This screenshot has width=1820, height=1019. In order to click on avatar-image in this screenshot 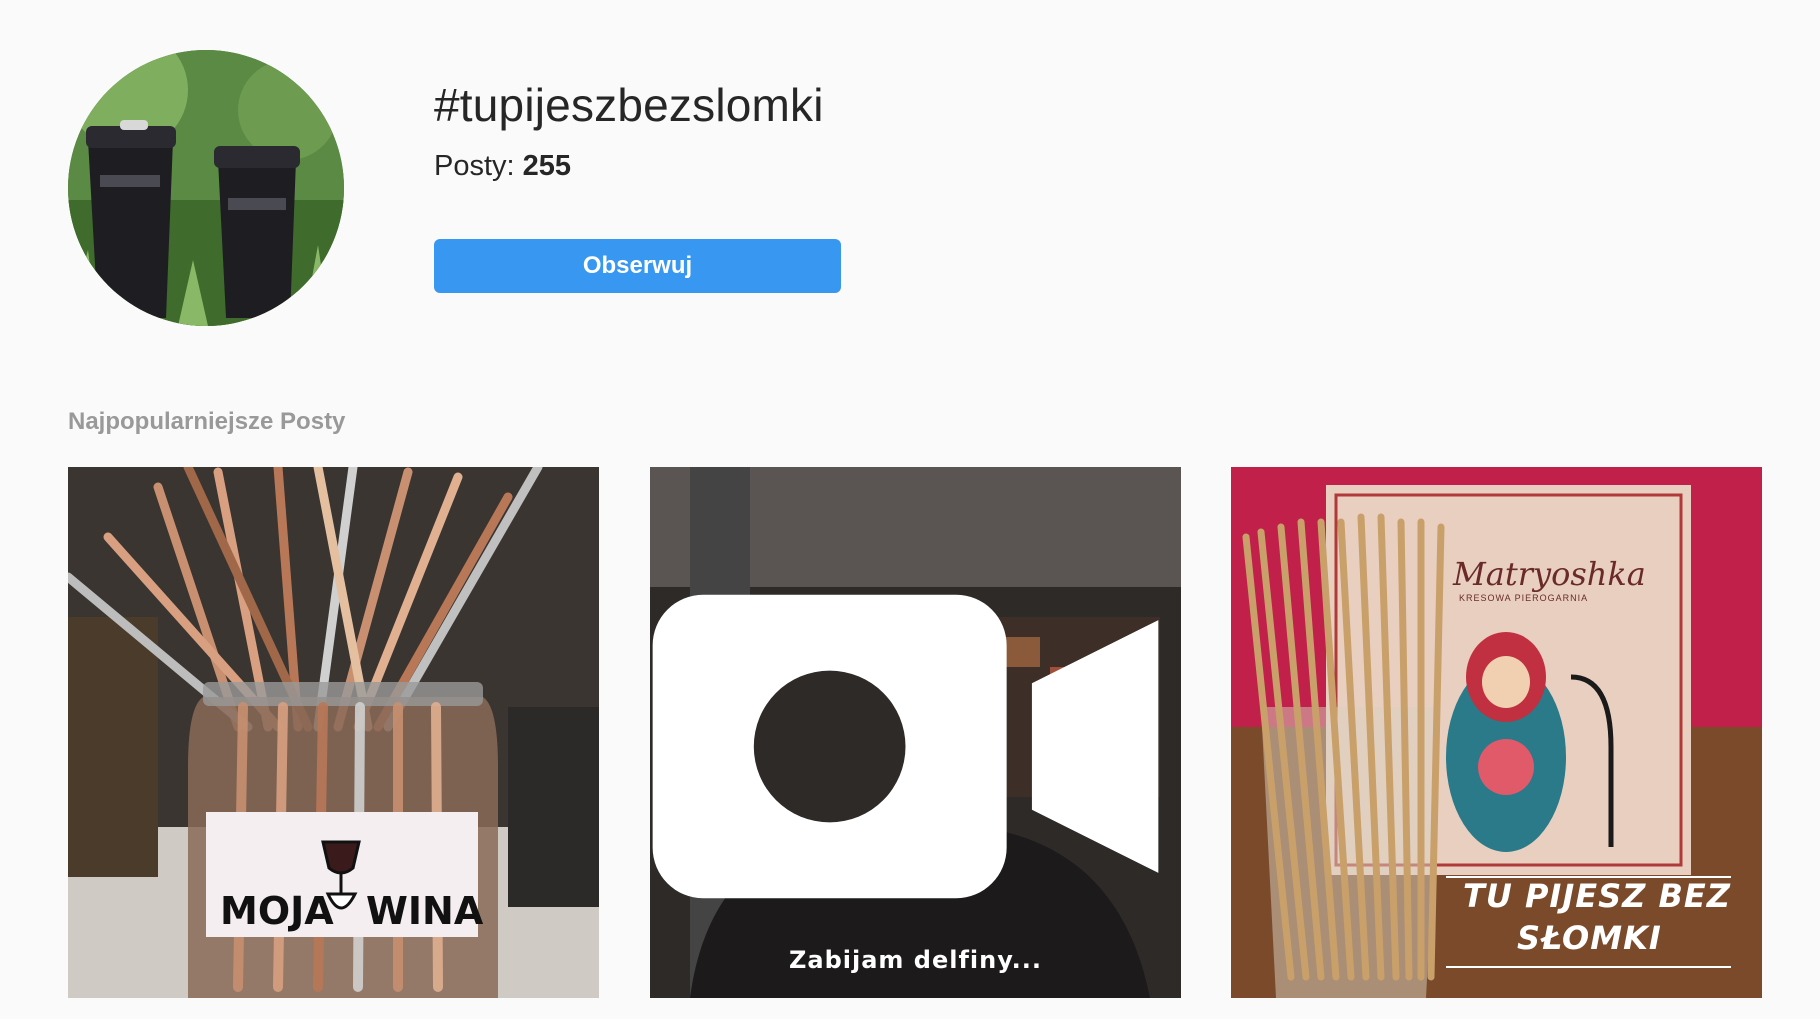, I will do `click(206, 188)`.